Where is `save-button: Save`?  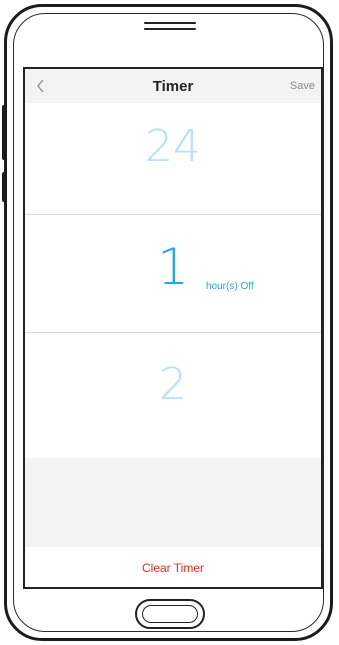
save-button: Save is located at coordinates (302, 86).